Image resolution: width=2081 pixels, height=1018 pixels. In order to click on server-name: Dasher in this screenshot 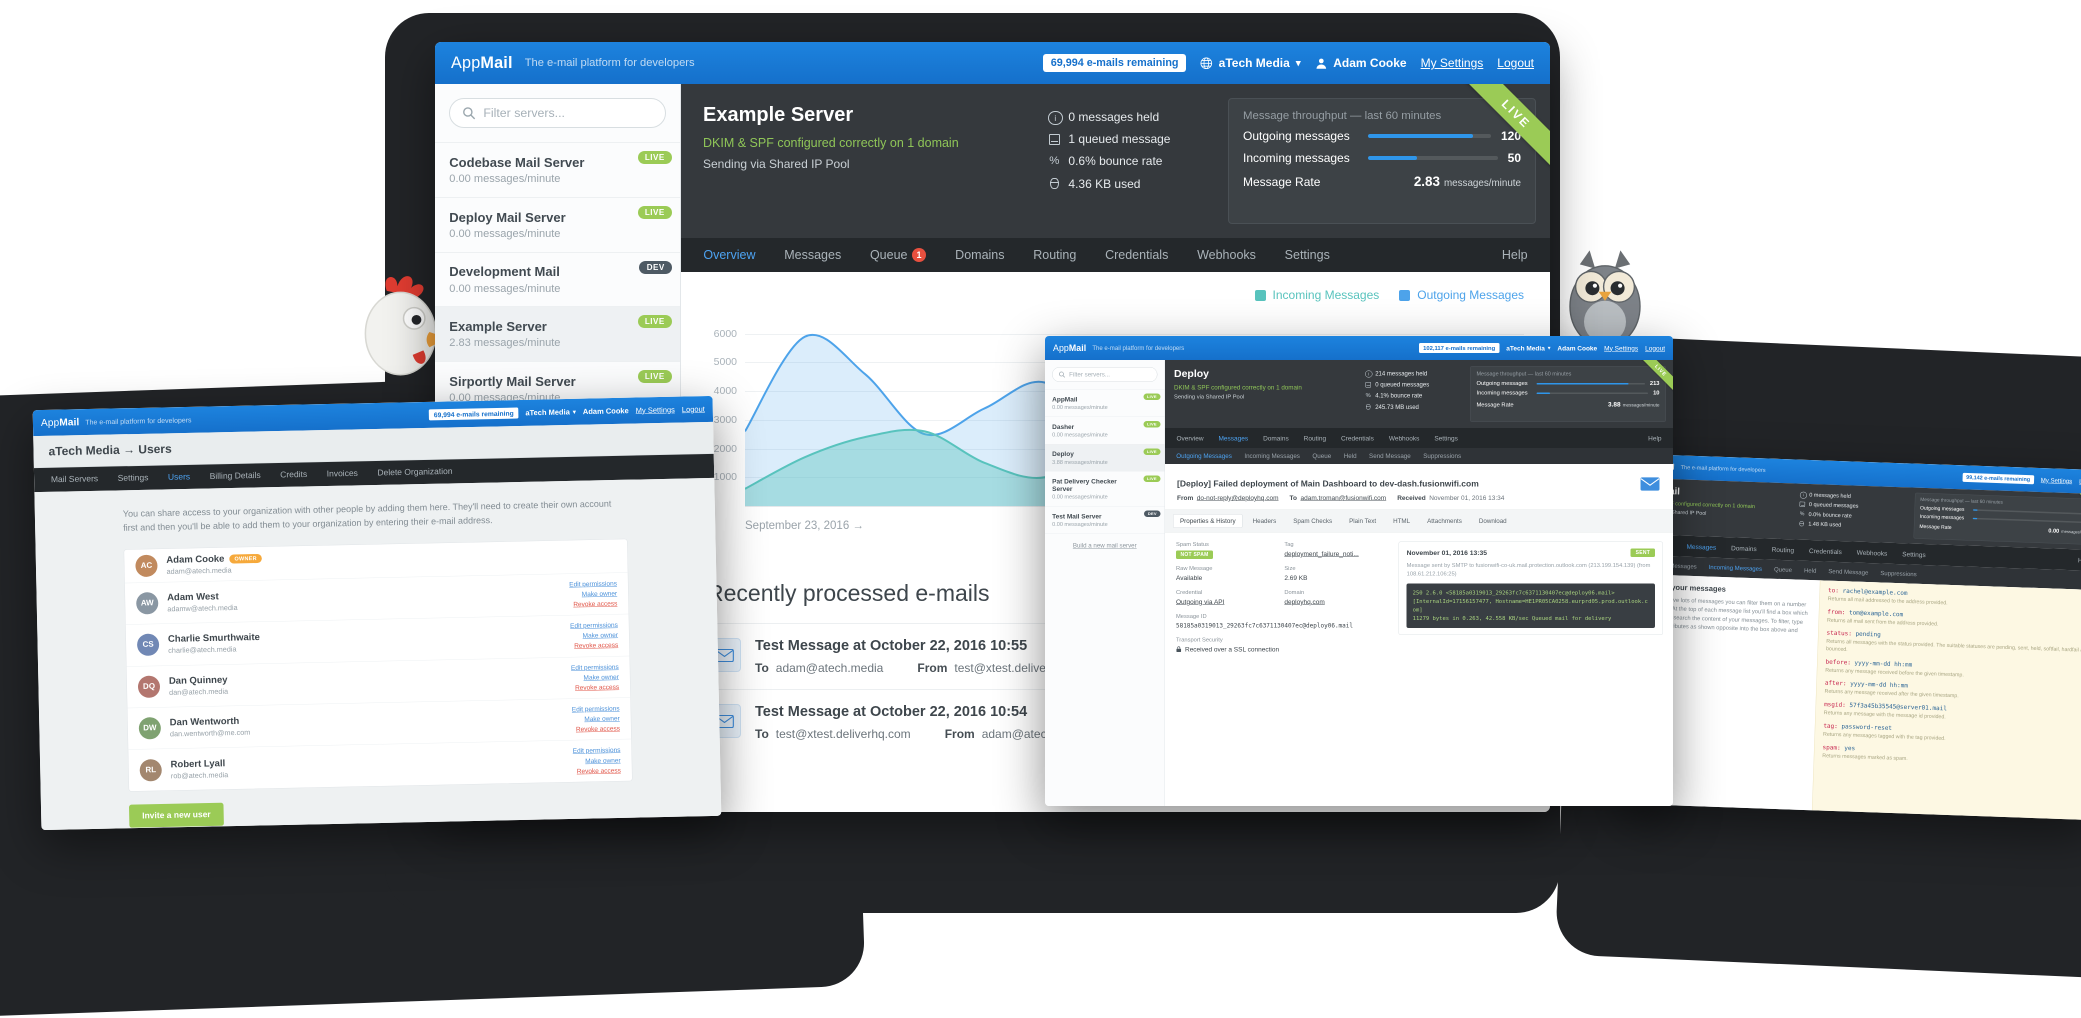, I will do `click(1063, 426)`.